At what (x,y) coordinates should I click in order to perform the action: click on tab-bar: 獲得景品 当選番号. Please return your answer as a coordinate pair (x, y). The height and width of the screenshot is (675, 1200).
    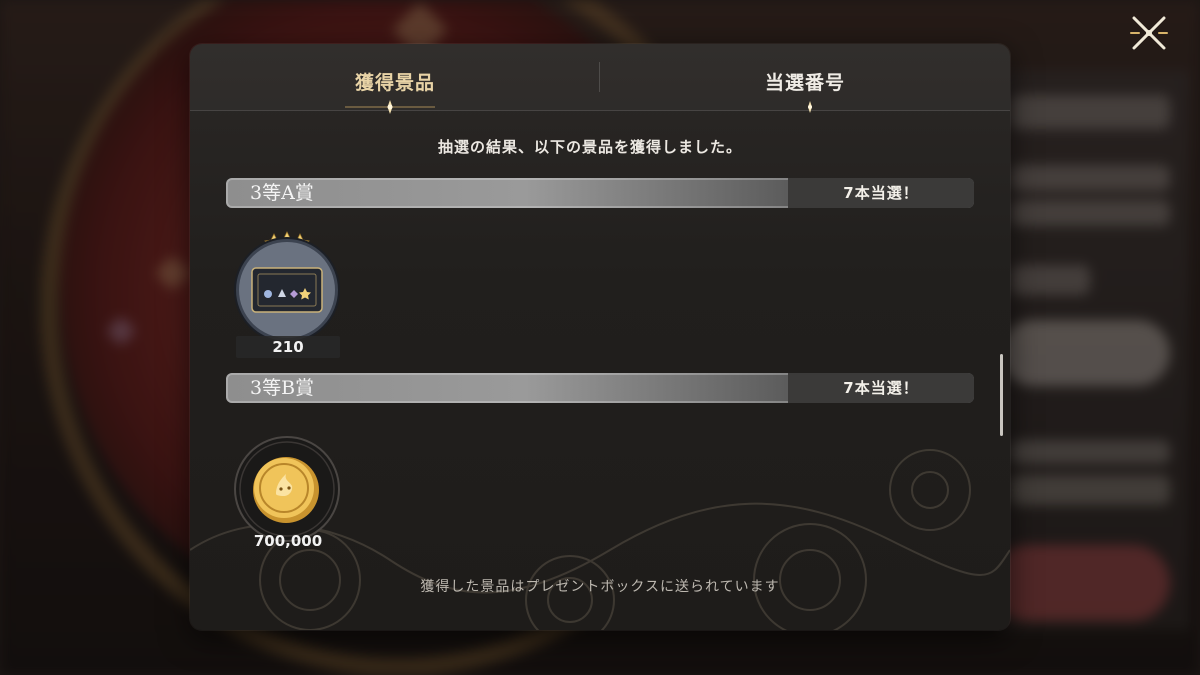
    Looking at the image, I should click on (600, 79).